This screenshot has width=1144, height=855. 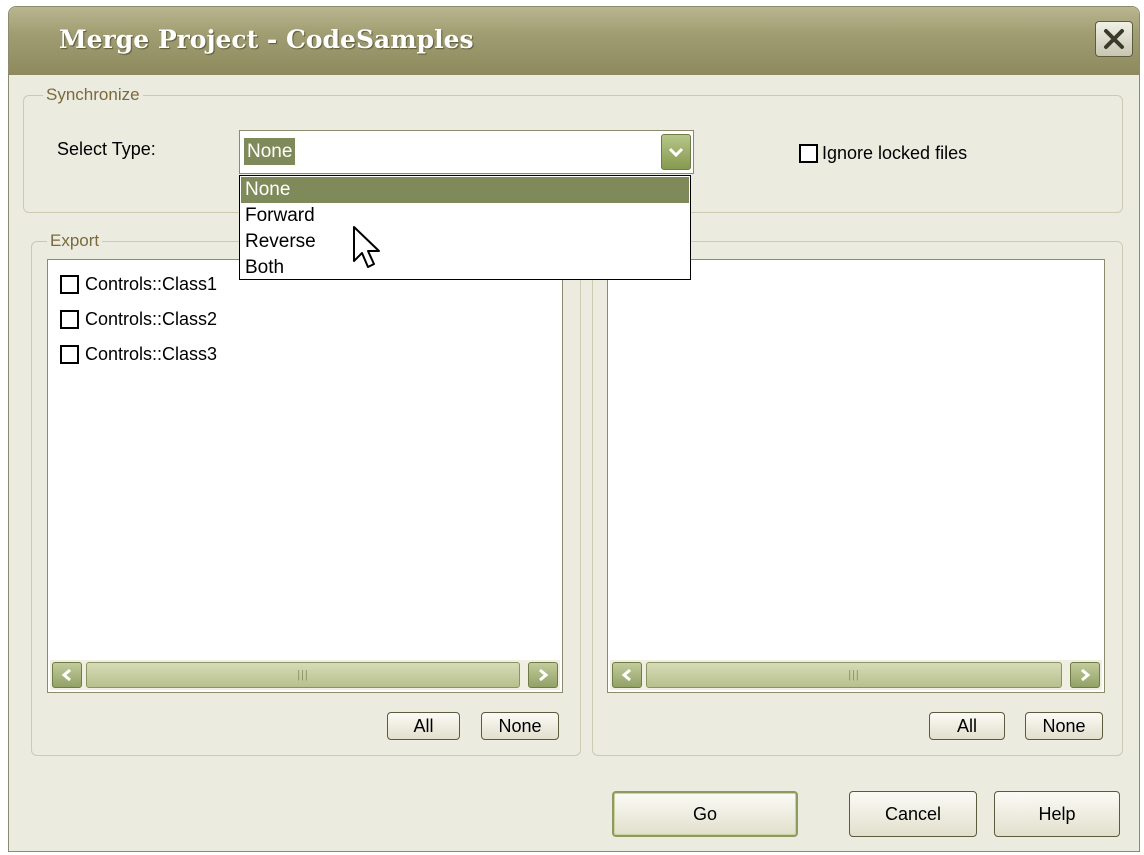 I want to click on select-type-dropdown-list: None Forward Reverse Both, so click(x=465, y=227).